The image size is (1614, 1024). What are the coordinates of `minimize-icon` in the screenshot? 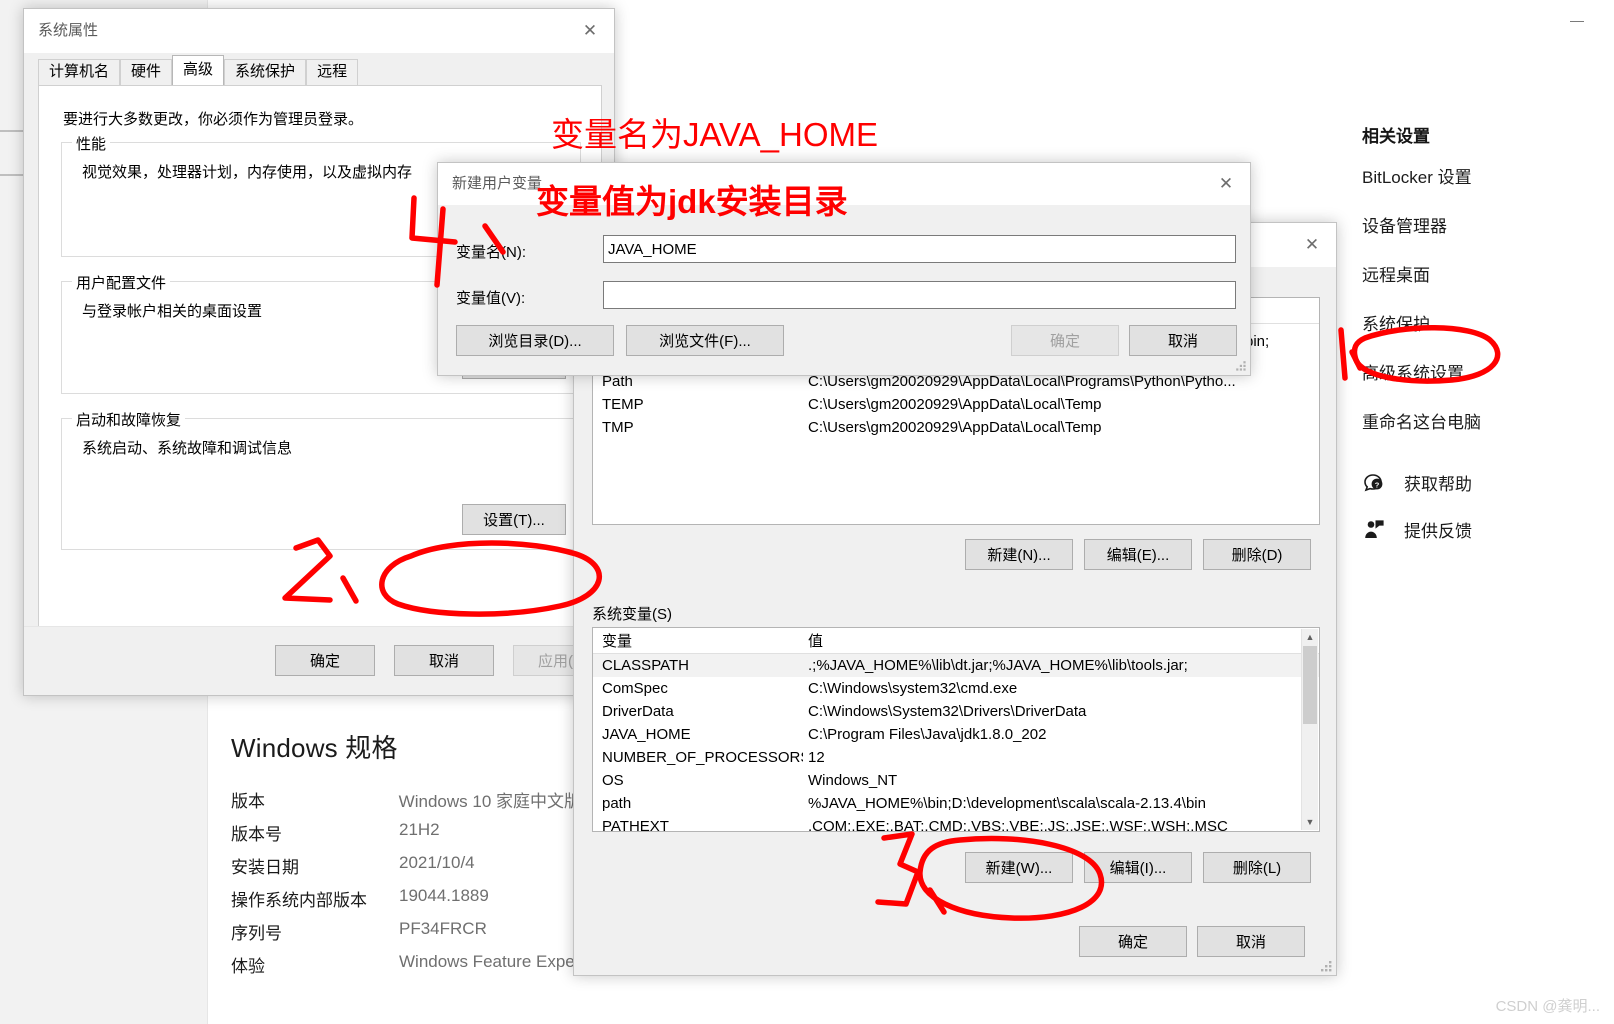 It's located at (1577, 21).